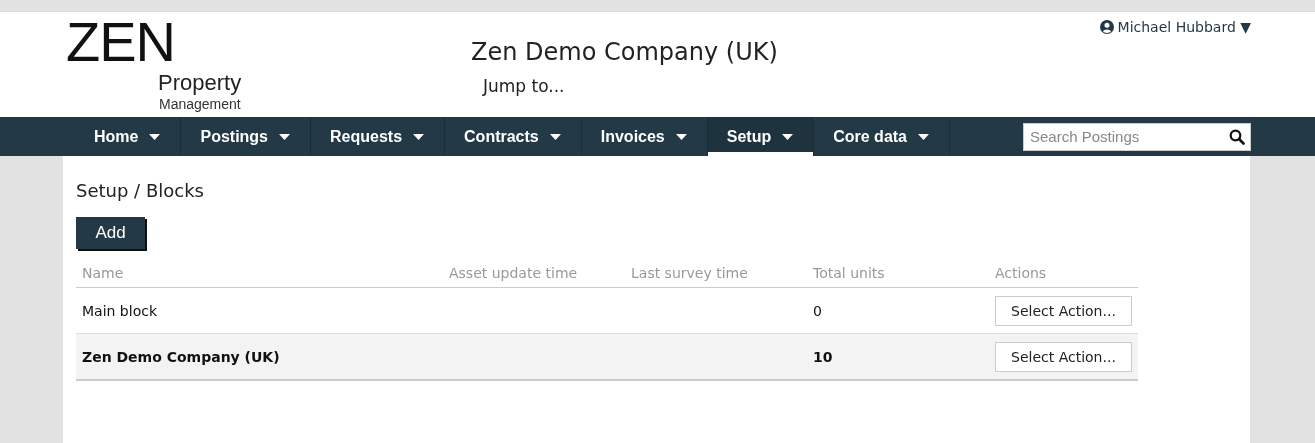 The height and width of the screenshot is (443, 1315). I want to click on breadcrumb: Setup / Blocks, so click(140, 190).